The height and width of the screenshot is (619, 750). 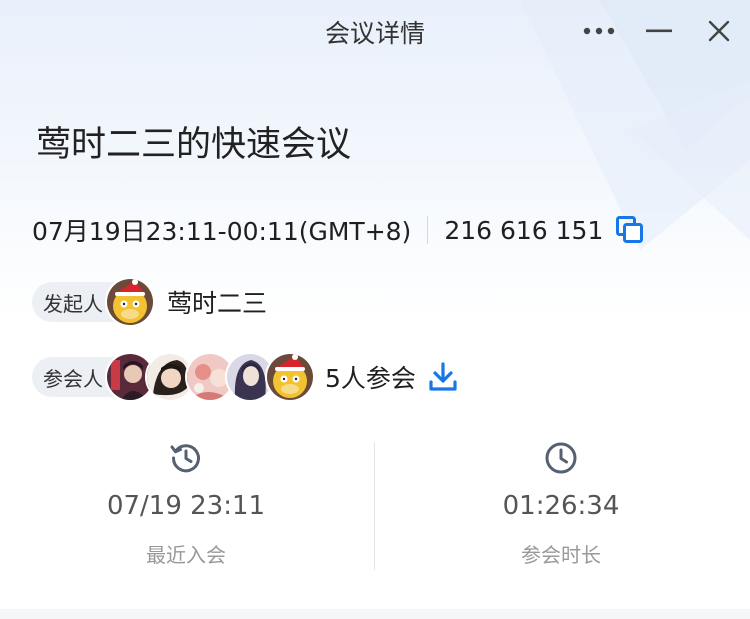 I want to click on bottom-strip, so click(x=375, y=614).